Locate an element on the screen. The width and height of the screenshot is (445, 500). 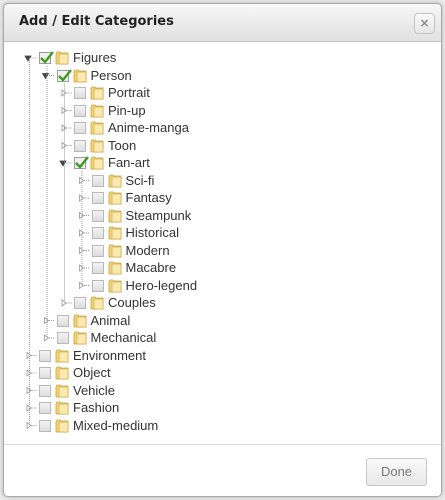
tree-node-label: Macabre is located at coordinates (151, 267).